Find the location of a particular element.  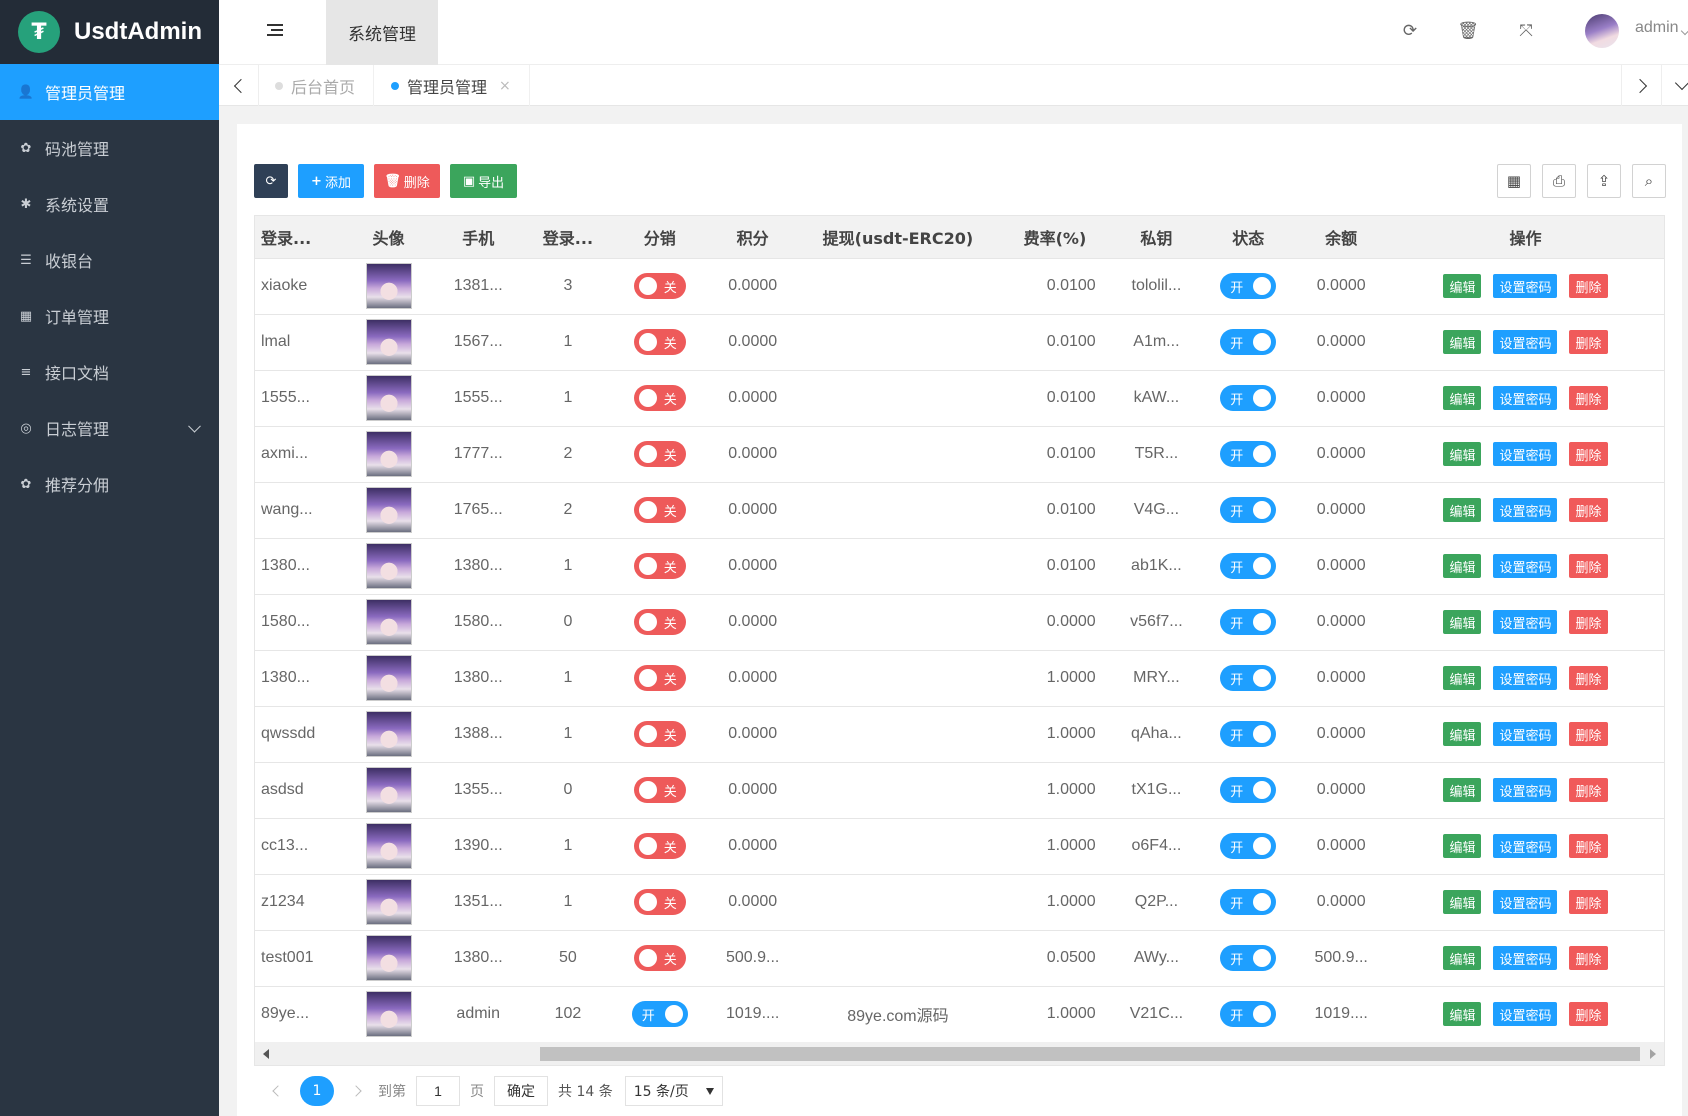

sidebar-item-4: ▦ 订单管理 is located at coordinates (109, 316).